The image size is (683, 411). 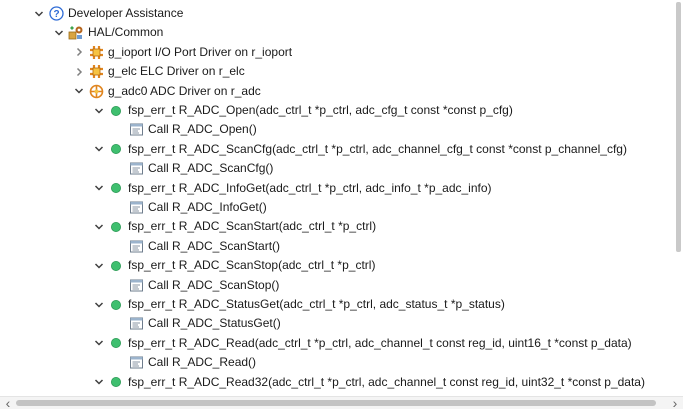 I want to click on horizontal-scrollbar: ‹ ›, so click(x=341, y=403).